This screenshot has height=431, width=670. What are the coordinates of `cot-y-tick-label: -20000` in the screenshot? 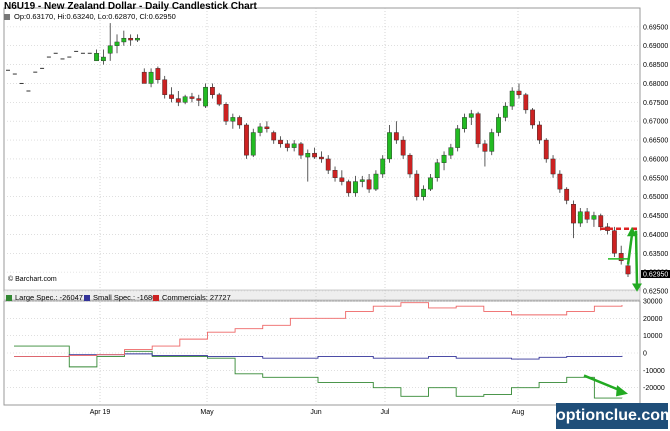 It's located at (654, 388).